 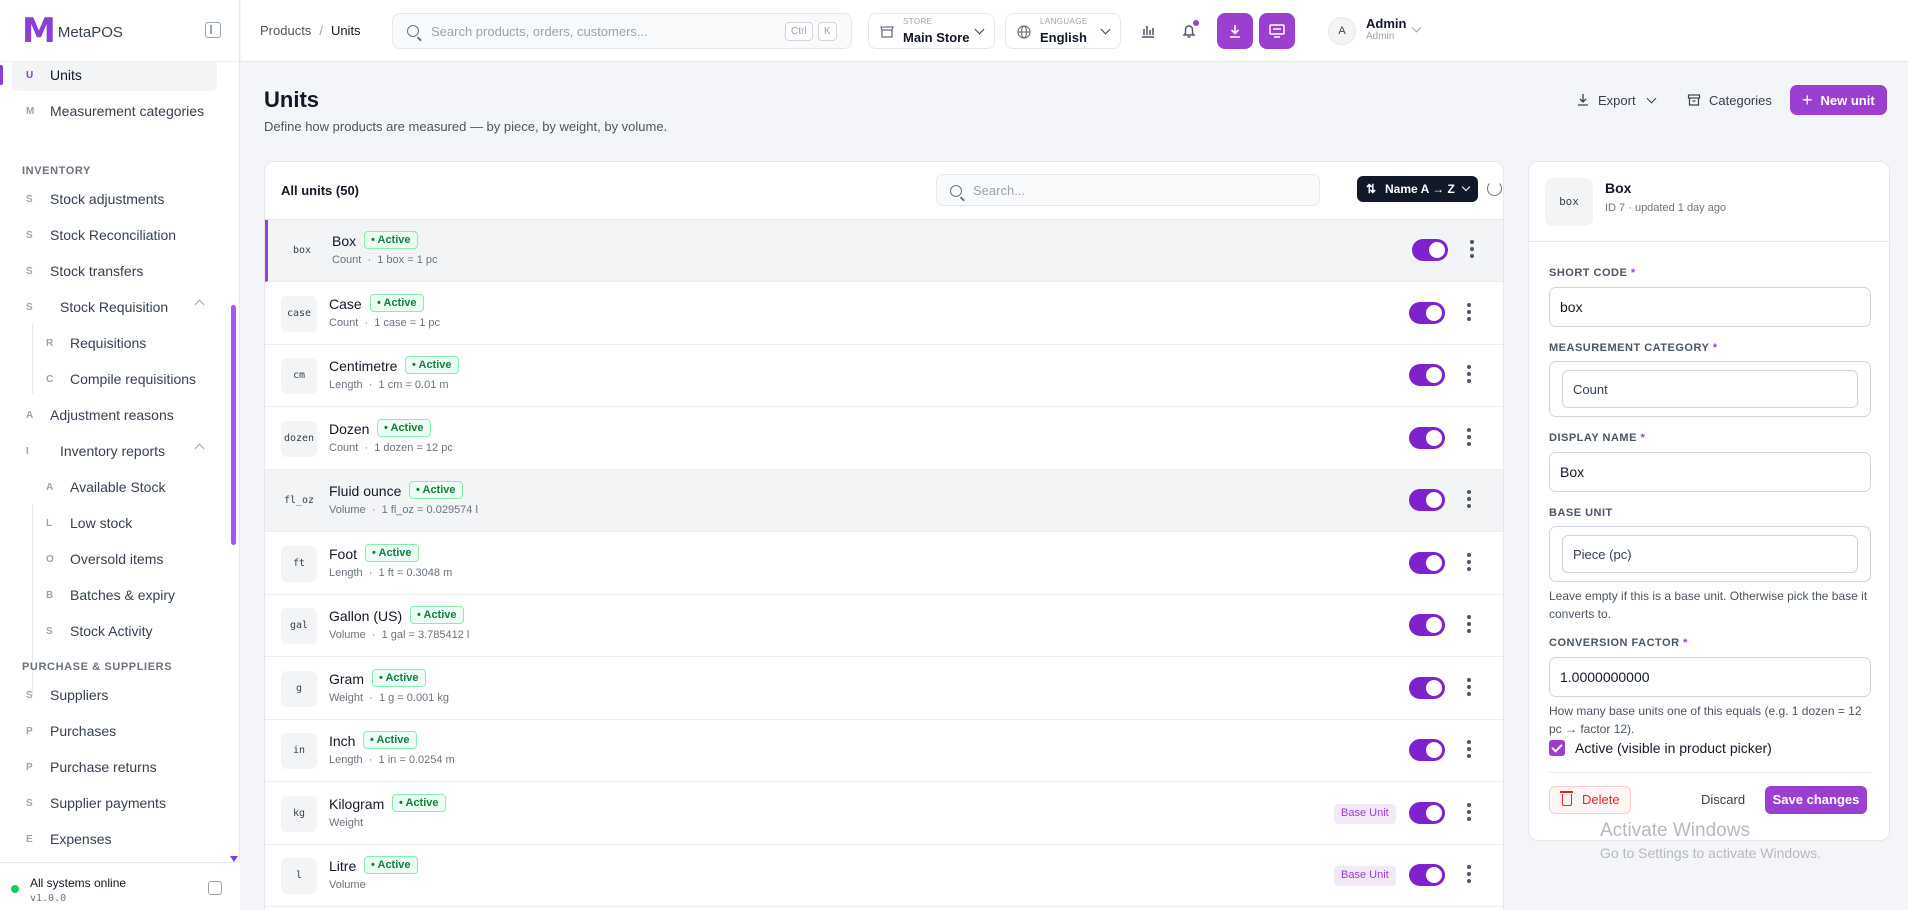 What do you see at coordinates (884, 688) in the screenshot?
I see `table-row: g Gram • Active Weight · 1 g = 0.001 kg` at bounding box center [884, 688].